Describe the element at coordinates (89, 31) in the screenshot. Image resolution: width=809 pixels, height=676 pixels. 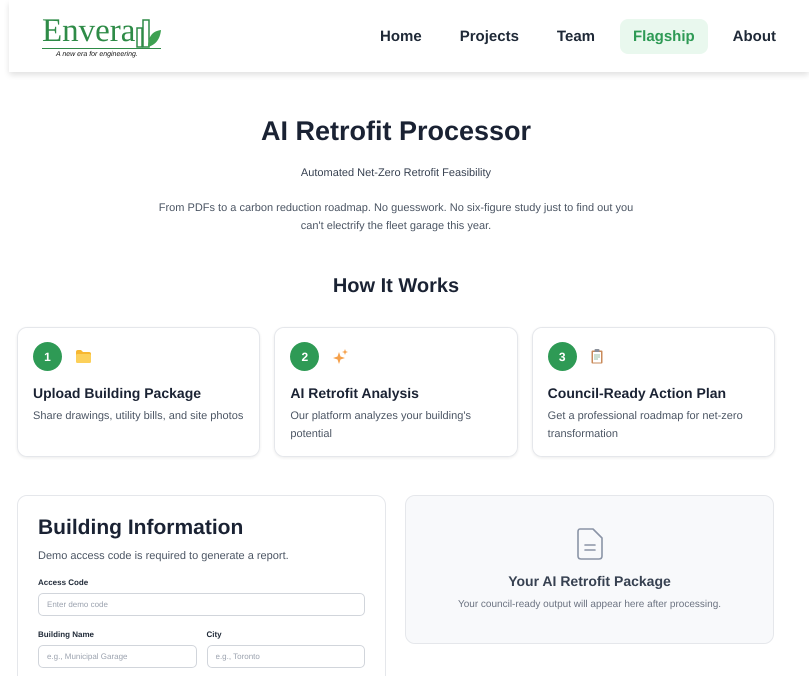
I see `logo-wordmark: Envera` at that location.